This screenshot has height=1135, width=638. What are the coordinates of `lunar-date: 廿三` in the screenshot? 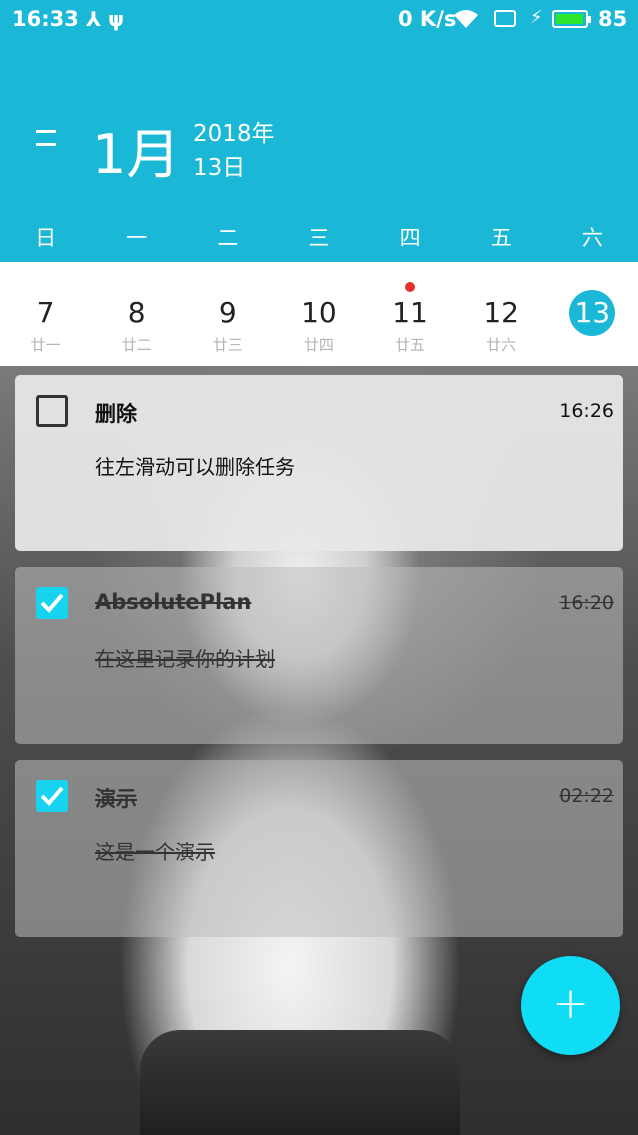 It's located at (227, 345).